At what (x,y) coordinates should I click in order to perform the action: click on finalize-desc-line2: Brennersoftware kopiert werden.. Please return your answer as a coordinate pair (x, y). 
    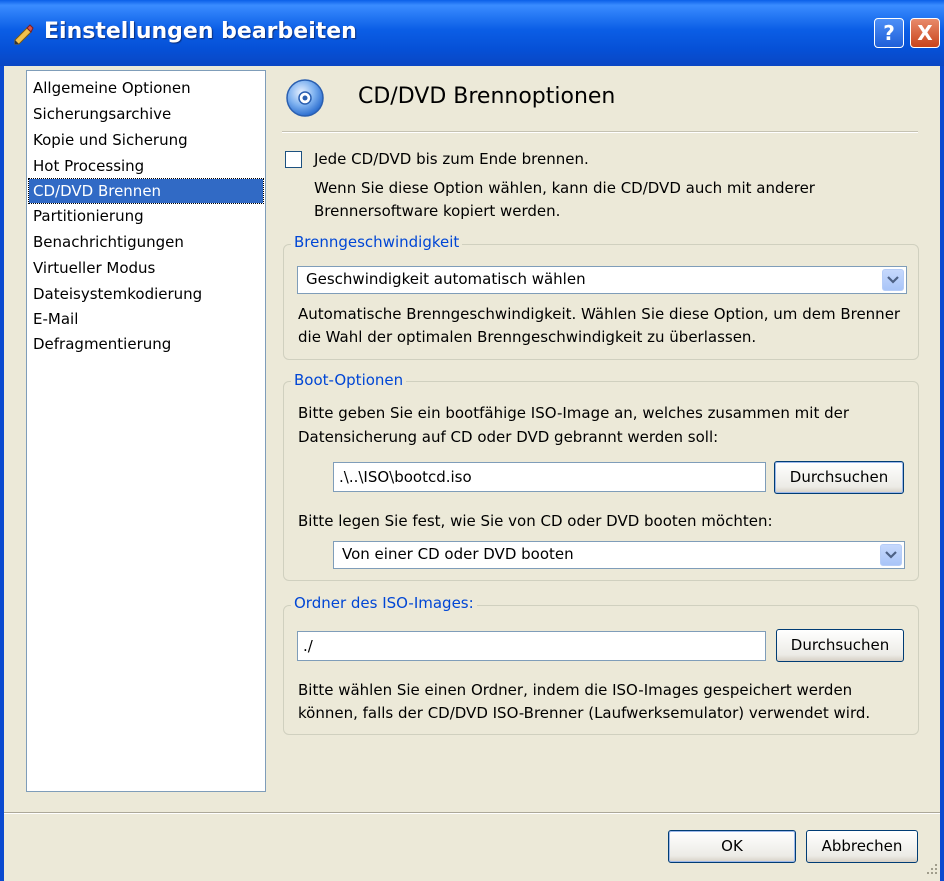
    Looking at the image, I should click on (437, 211).